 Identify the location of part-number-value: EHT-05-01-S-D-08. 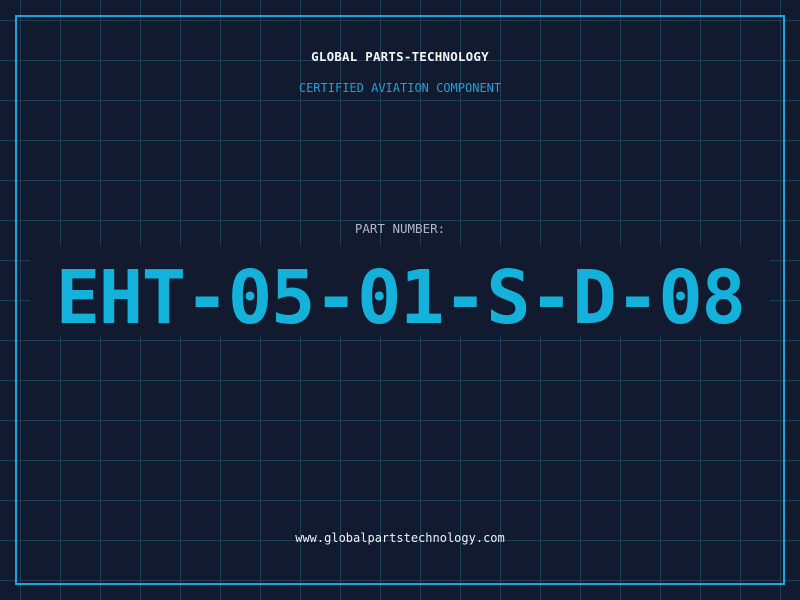
(400, 298).